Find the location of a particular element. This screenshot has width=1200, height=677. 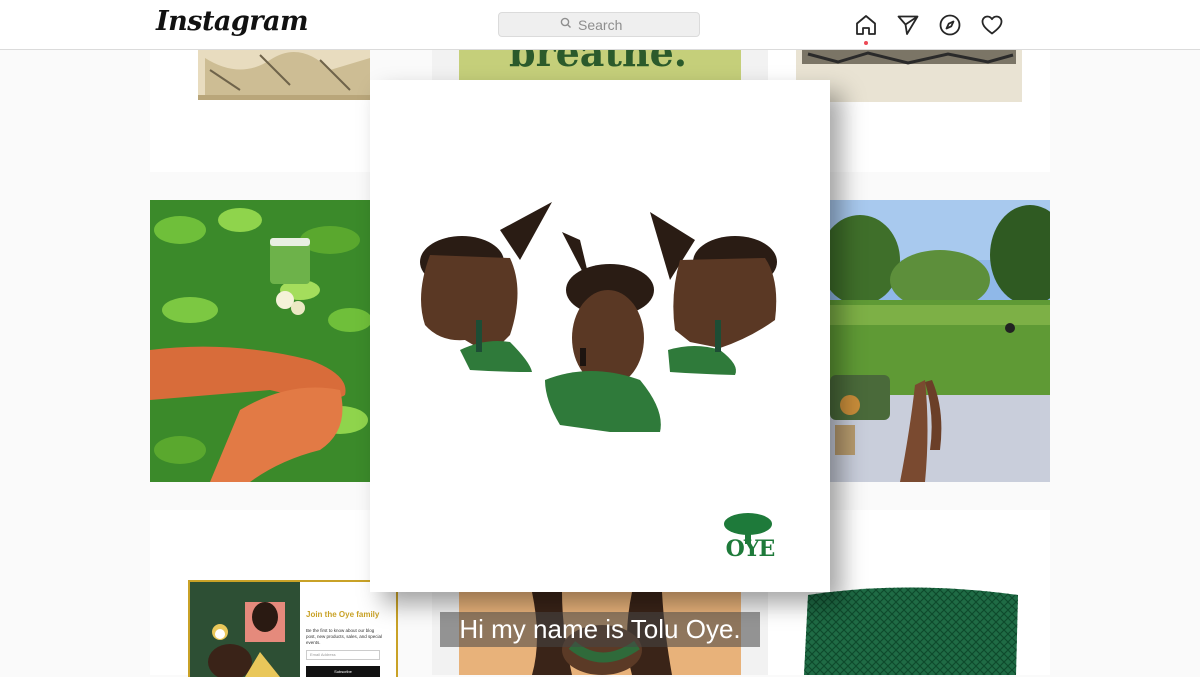

heart-icon is located at coordinates (992, 25).